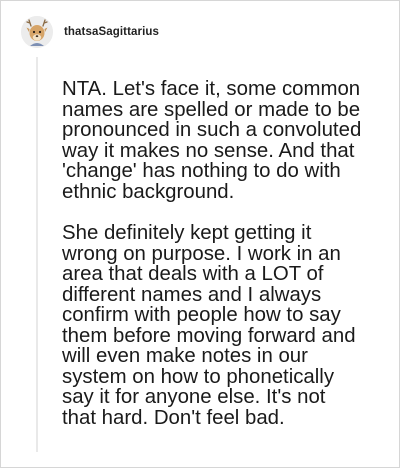 The image size is (400, 468). I want to click on thread-line, so click(37, 254).